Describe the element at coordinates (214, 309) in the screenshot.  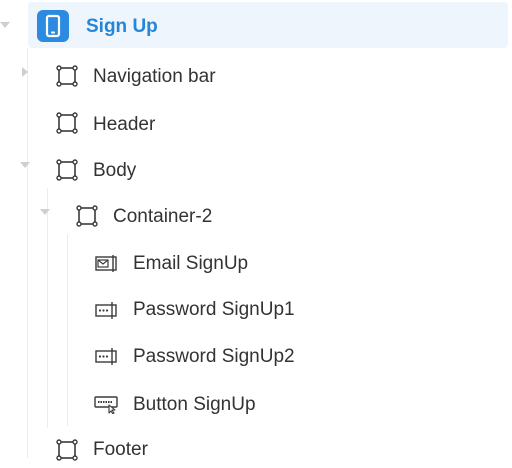
I see `tree-item-label: Password SignUp1` at that location.